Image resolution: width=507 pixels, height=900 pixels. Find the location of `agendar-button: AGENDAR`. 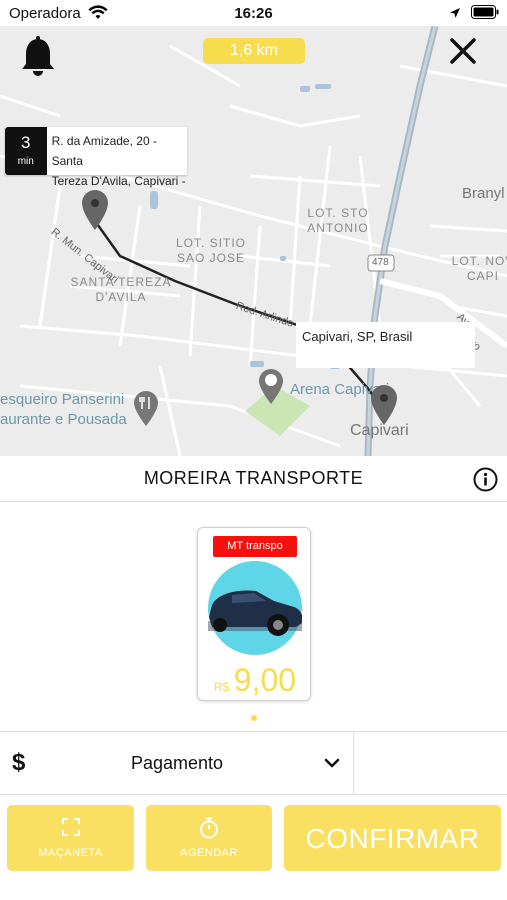

agendar-button: AGENDAR is located at coordinates (209, 838).